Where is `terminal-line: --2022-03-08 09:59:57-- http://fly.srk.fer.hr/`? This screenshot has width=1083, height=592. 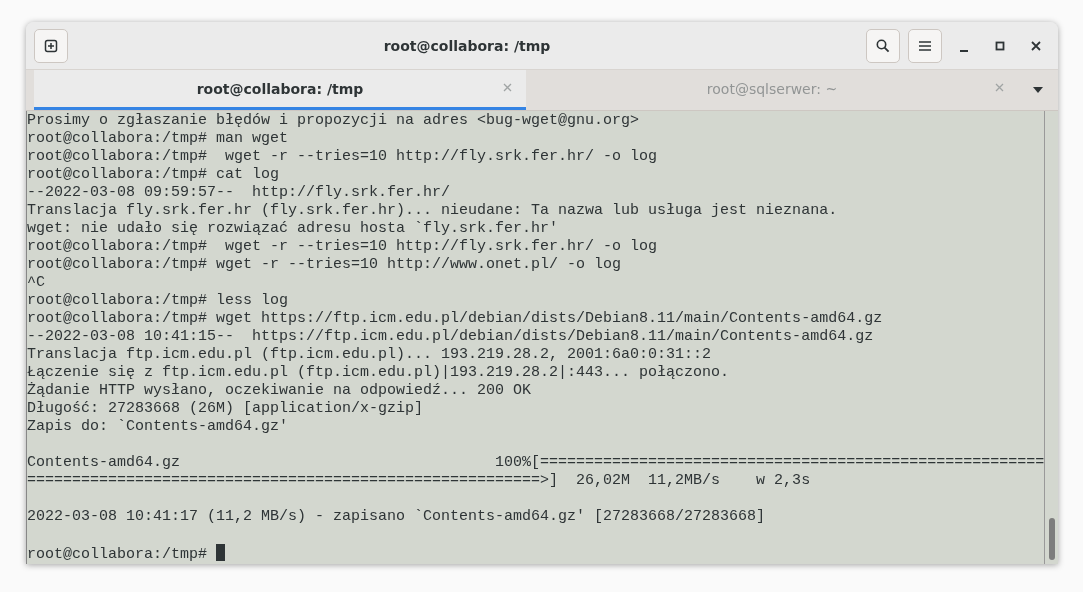
terminal-line: --2022-03-08 09:59:57-- http://fly.srk.fer.hr/ is located at coordinates (239, 193).